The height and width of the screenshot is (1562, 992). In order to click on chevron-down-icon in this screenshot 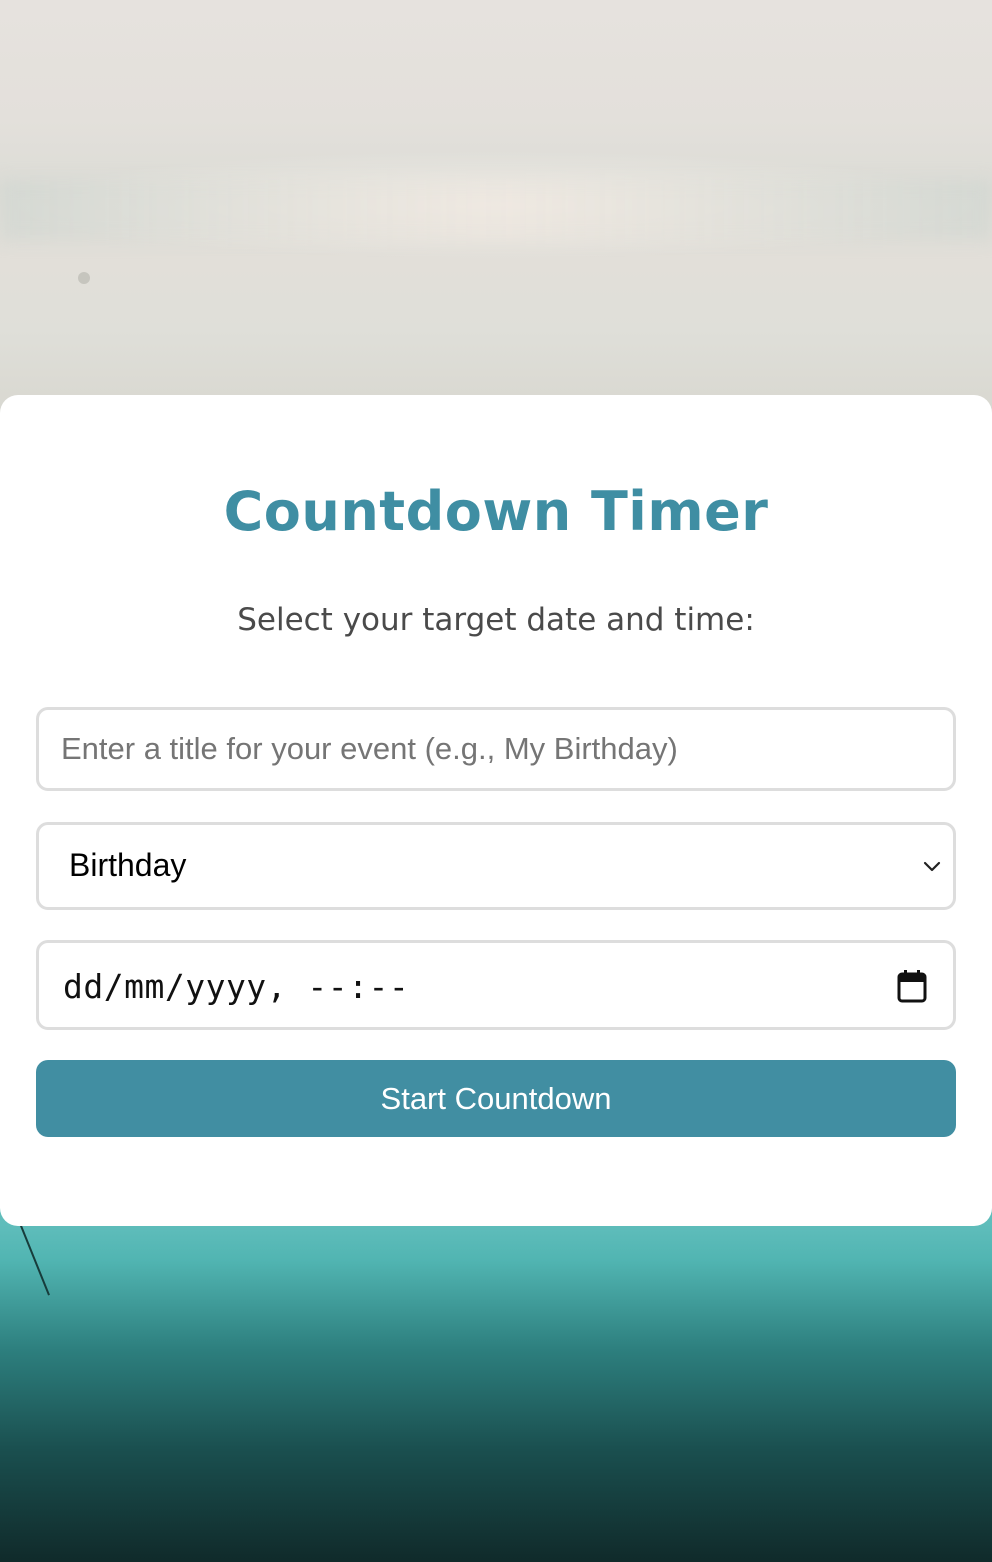, I will do `click(932, 866)`.